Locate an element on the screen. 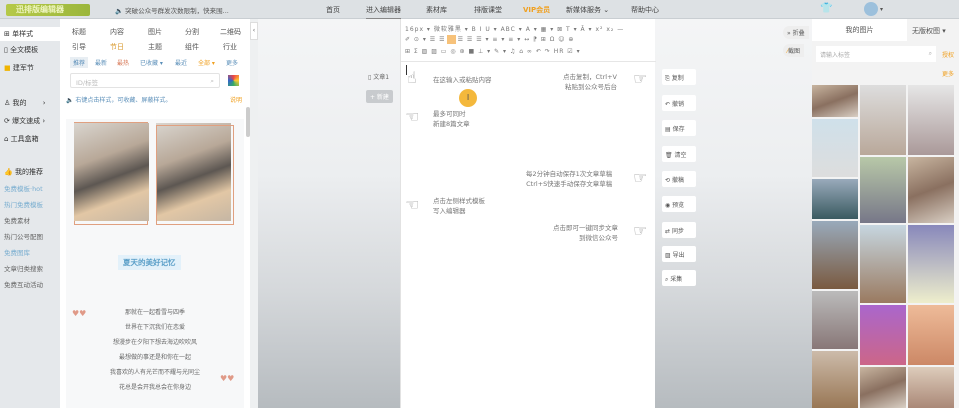 This screenshot has width=959, height=408. toolbar-row: ⊞ Σ ▨ ▨ ▭ ◎ ⊛ ■ ⊥ ▾ ✎ ▾ ♫ ⌂ ∞ ↶ ↷ HR ☑ ▾ is located at coordinates (493, 52).